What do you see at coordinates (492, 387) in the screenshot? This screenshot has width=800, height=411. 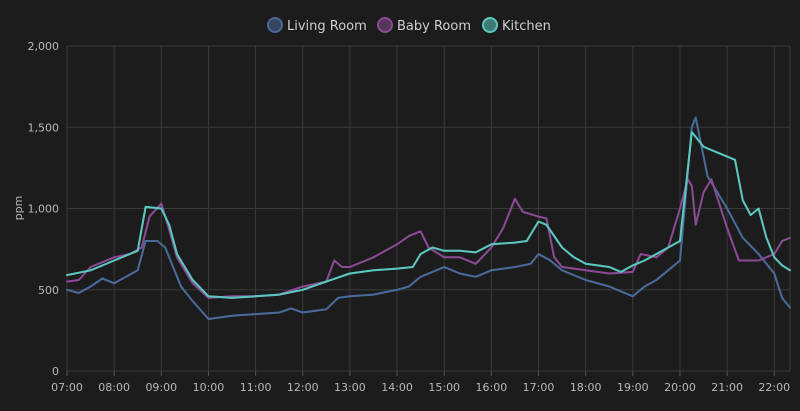 I see `x-tick-label: 16:00` at bounding box center [492, 387].